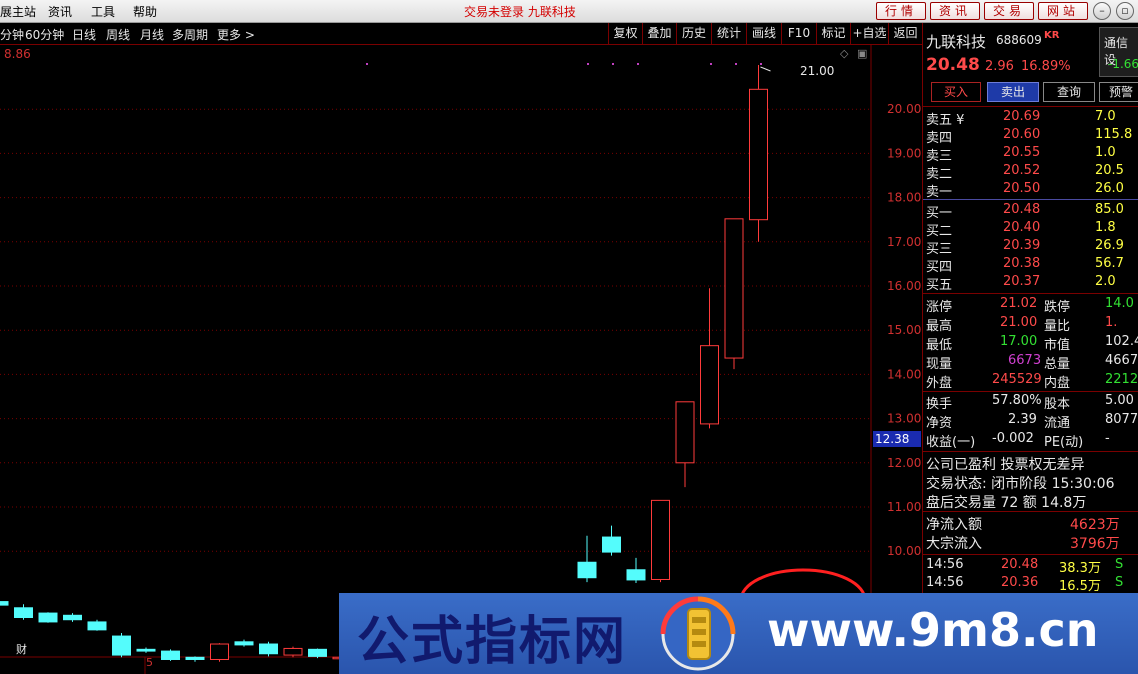 Image resolution: width=1138 pixels, height=674 pixels. I want to click on tool-mark: 标记, so click(833, 33).